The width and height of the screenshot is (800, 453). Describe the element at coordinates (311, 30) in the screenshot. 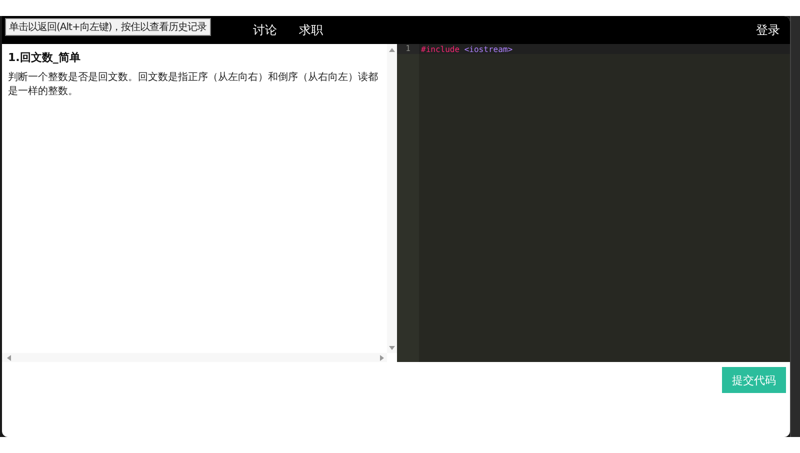

I see `nav-link: 求职` at that location.